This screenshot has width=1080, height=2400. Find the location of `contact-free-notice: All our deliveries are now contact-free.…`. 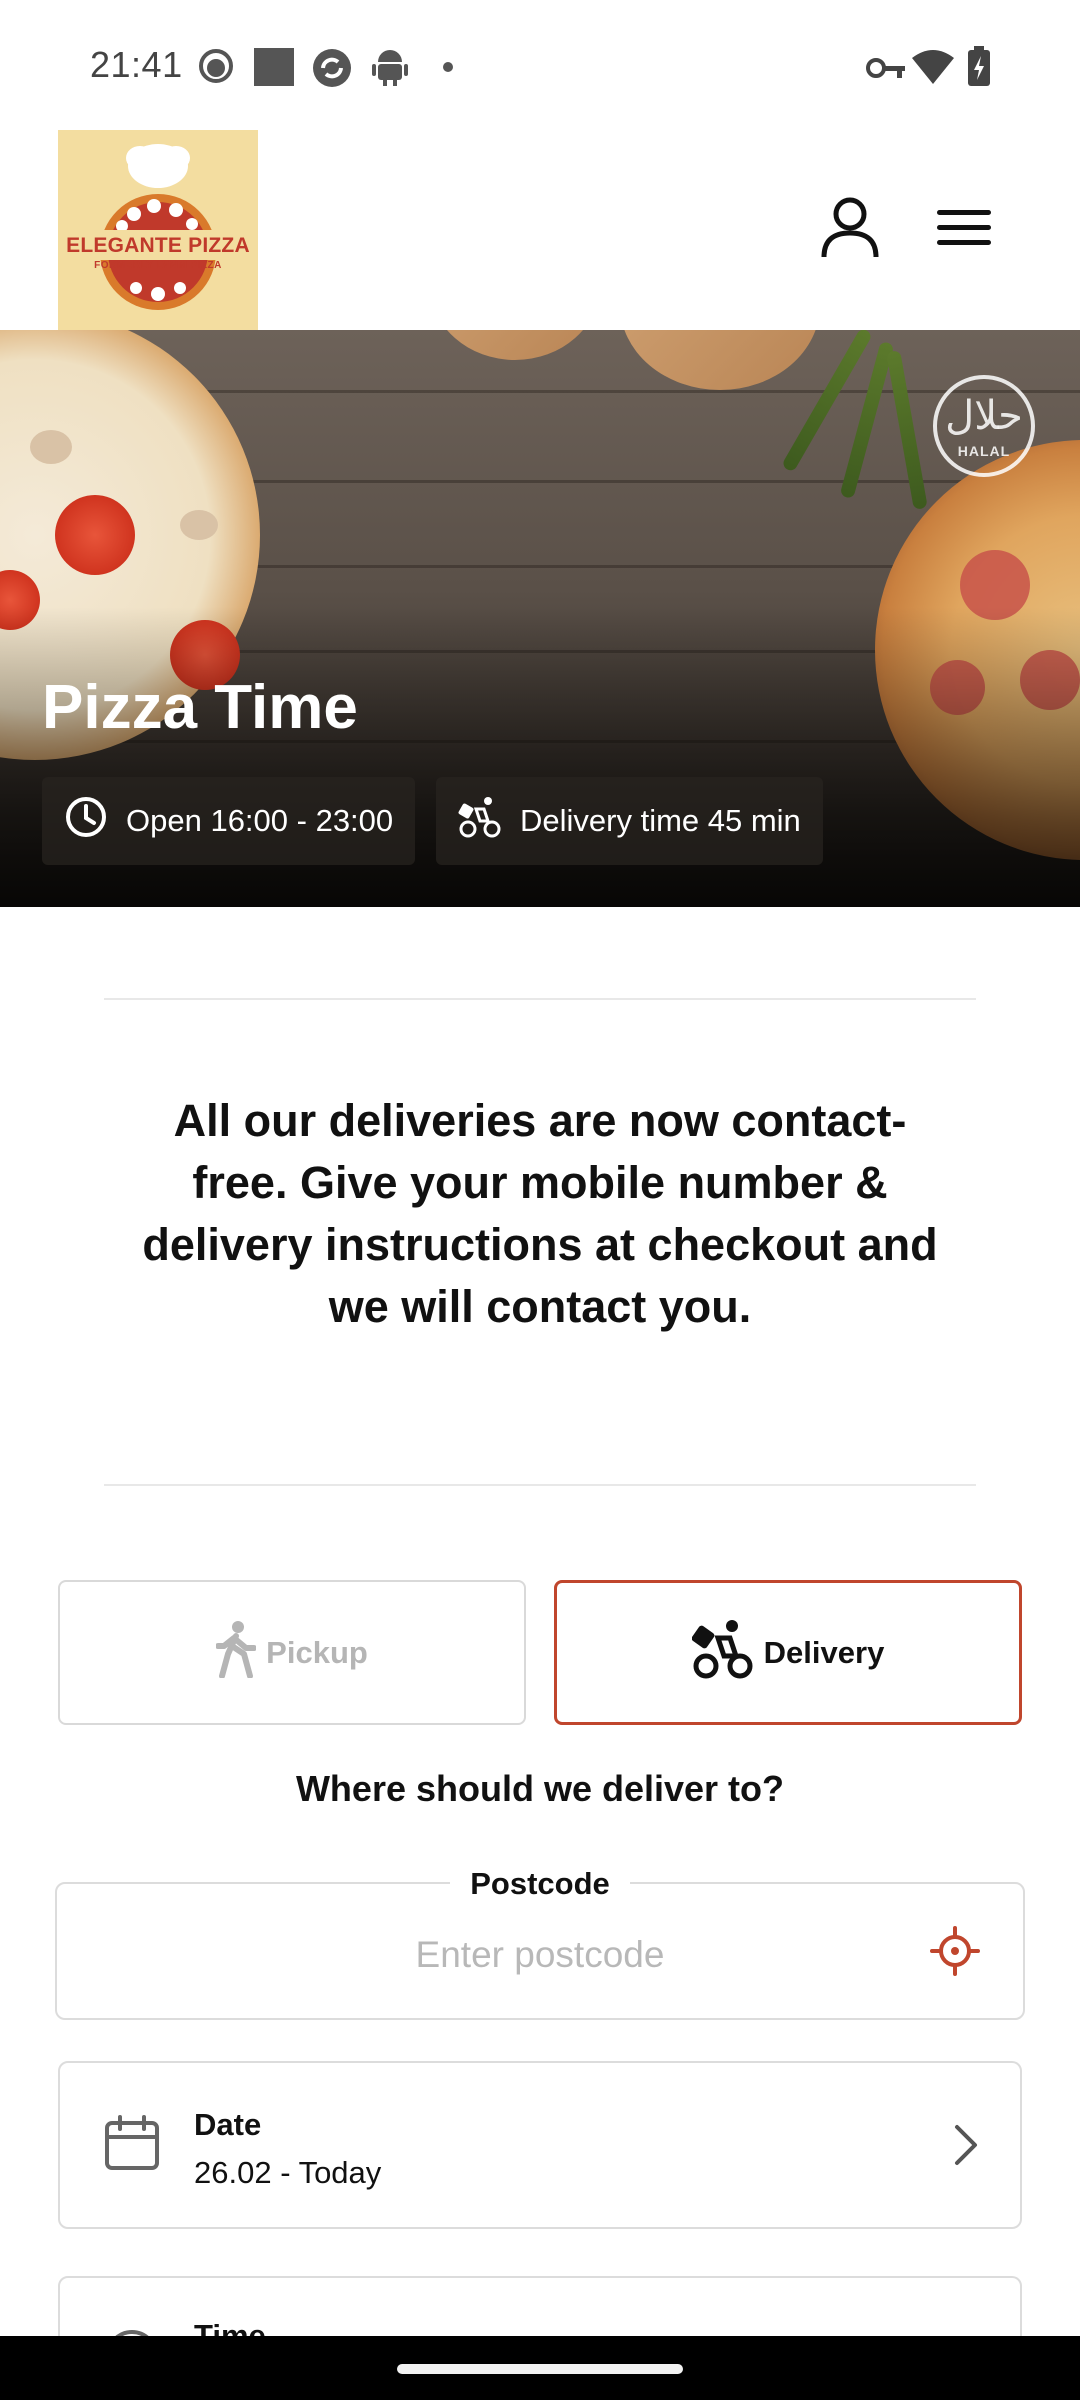

contact-free-notice: All our deliveries are now contact-free.… is located at coordinates (540, 1213).